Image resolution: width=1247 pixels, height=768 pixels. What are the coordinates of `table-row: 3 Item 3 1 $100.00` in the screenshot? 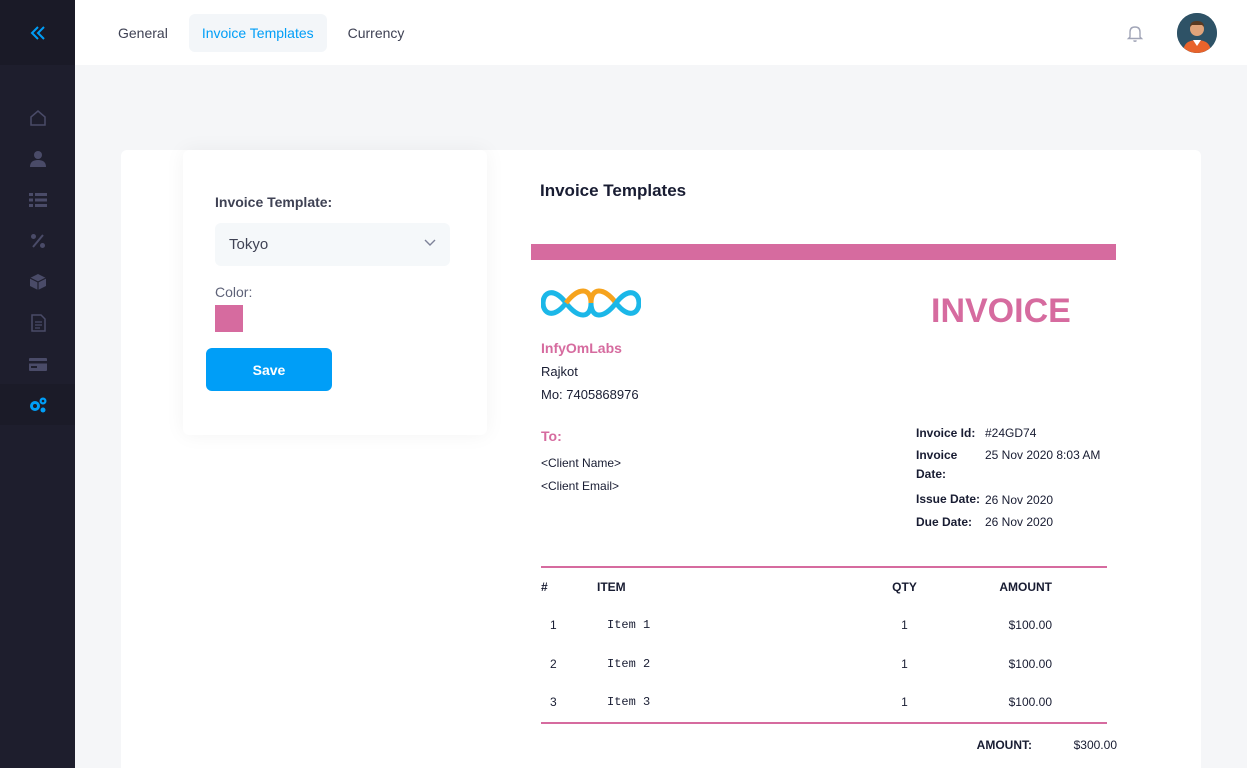 It's located at (824, 702).